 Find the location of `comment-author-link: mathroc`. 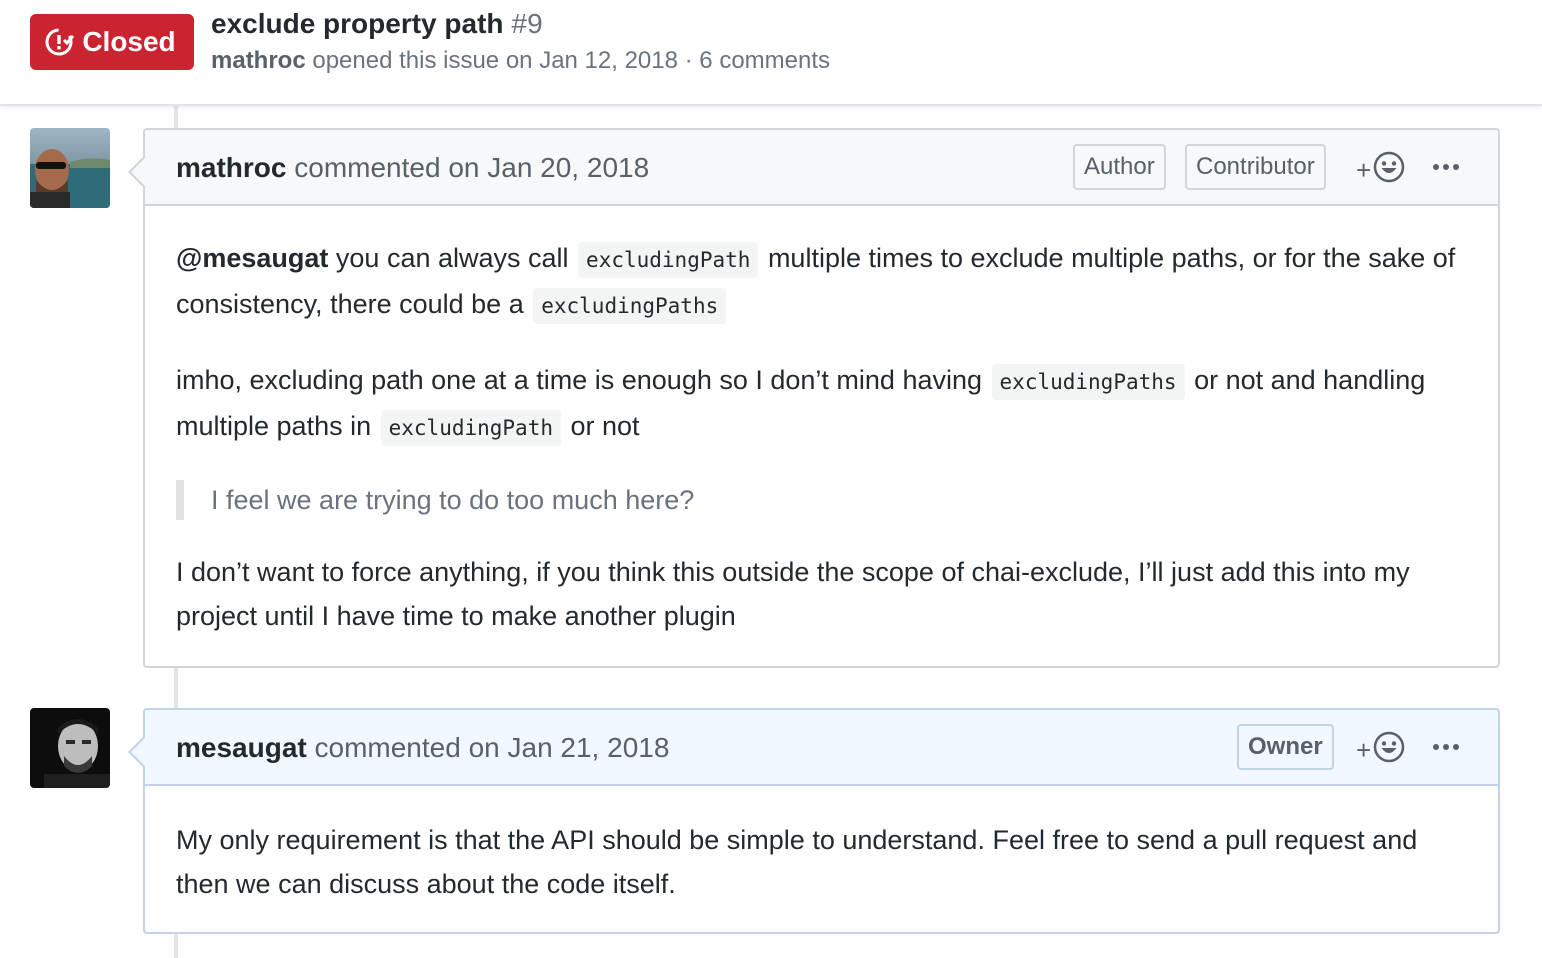

comment-author-link: mathroc is located at coordinates (231, 167).